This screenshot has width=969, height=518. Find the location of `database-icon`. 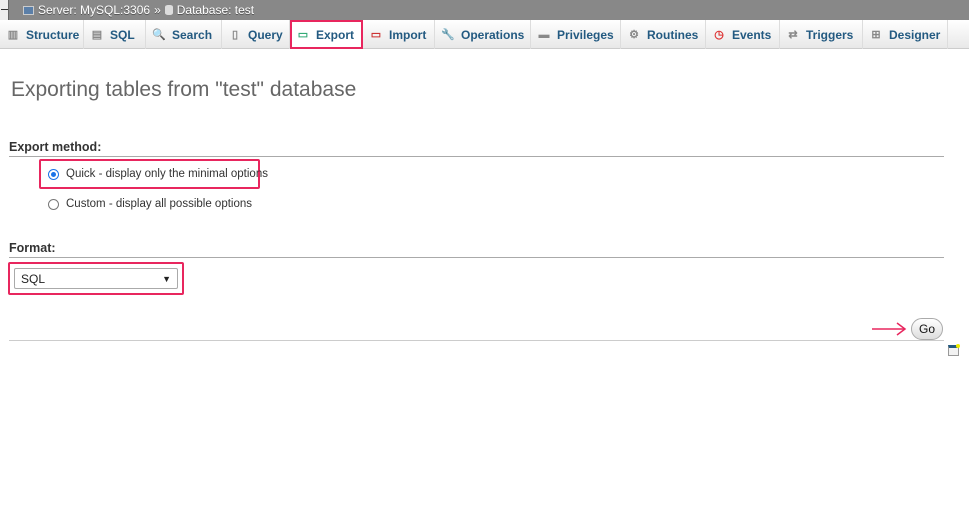

database-icon is located at coordinates (168, 10).